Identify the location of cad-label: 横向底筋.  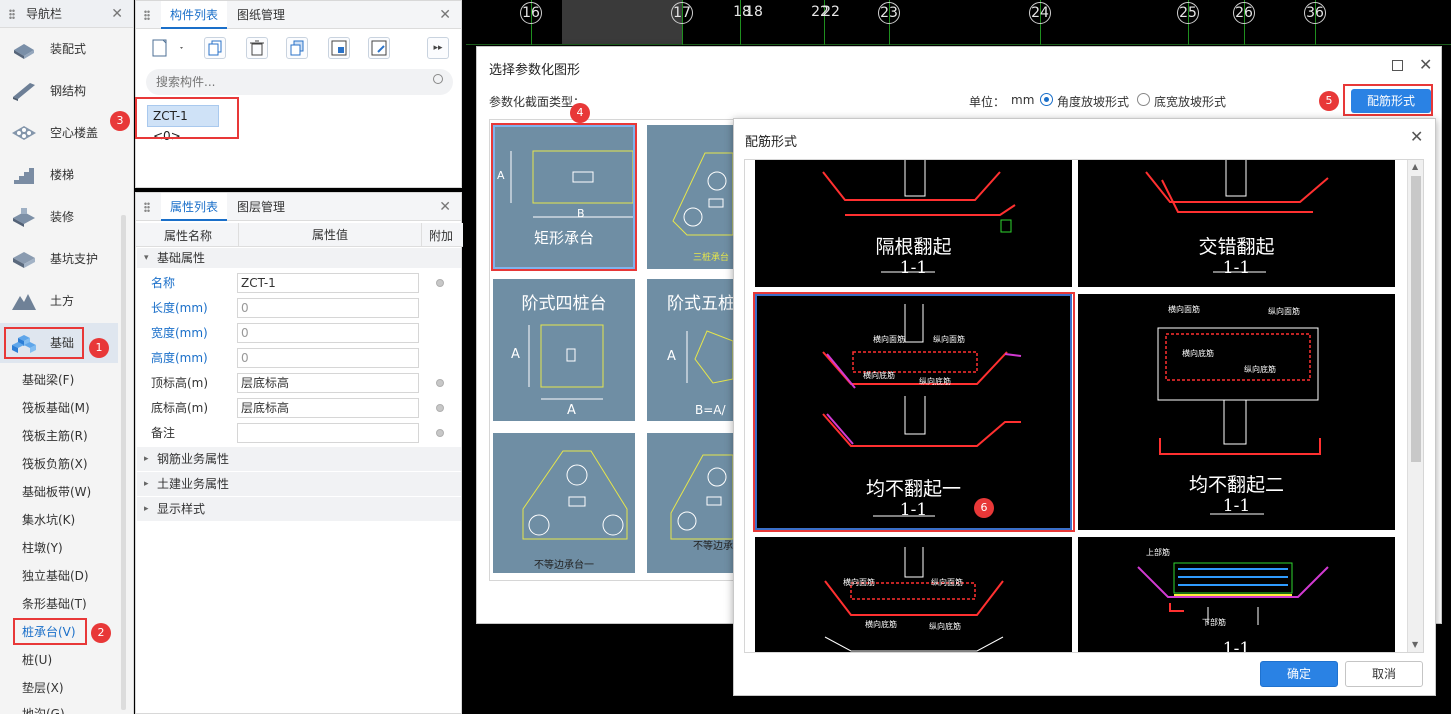
(881, 624).